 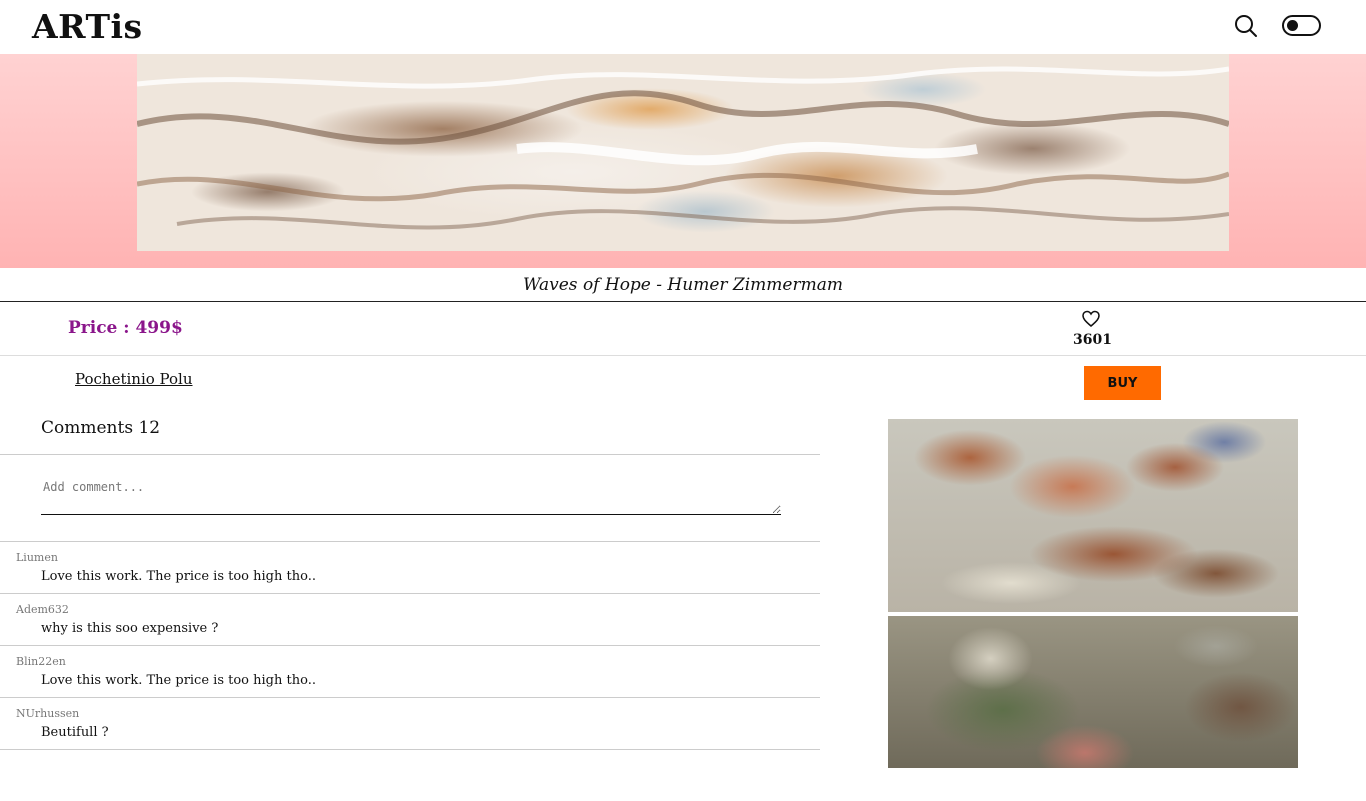 I want to click on price-row: Price : 499$ 3601, so click(x=683, y=329).